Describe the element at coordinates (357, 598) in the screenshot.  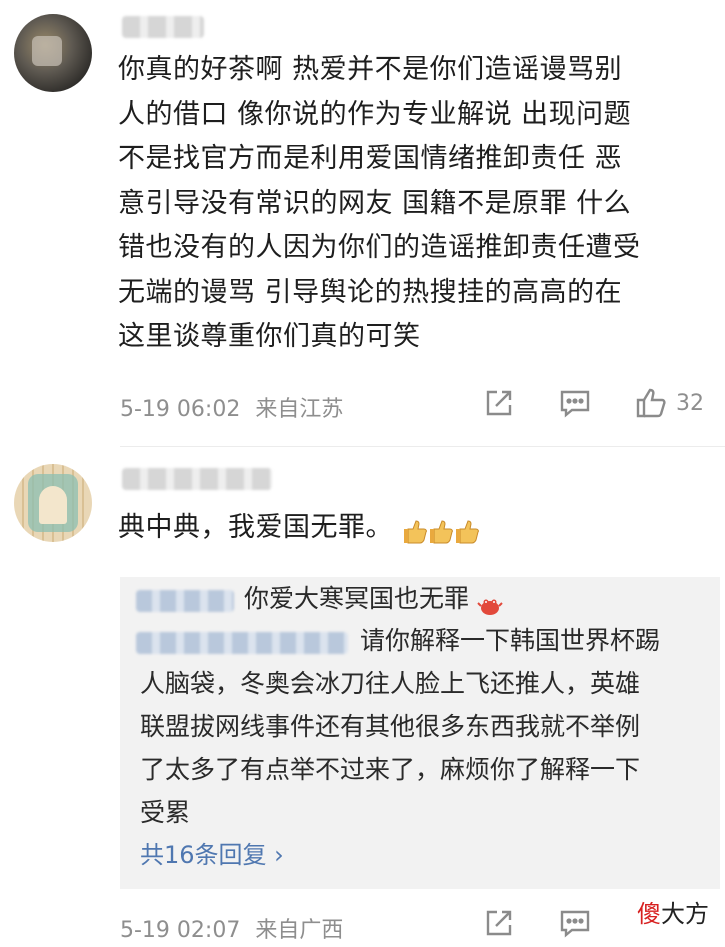
I see `reply-text: 你爱大寒冥国也无罪` at that location.